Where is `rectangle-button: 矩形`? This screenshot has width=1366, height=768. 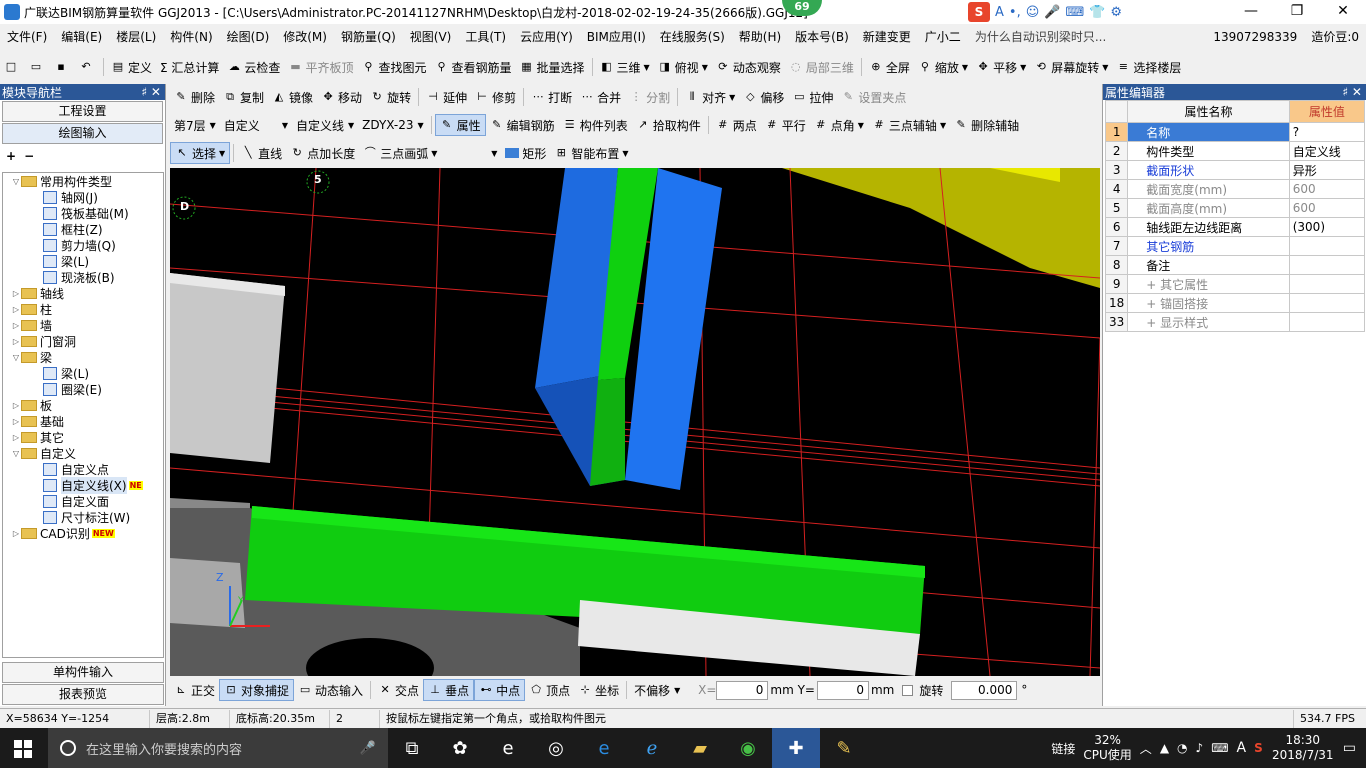
rectangle-button: 矩形 is located at coordinates (525, 153).